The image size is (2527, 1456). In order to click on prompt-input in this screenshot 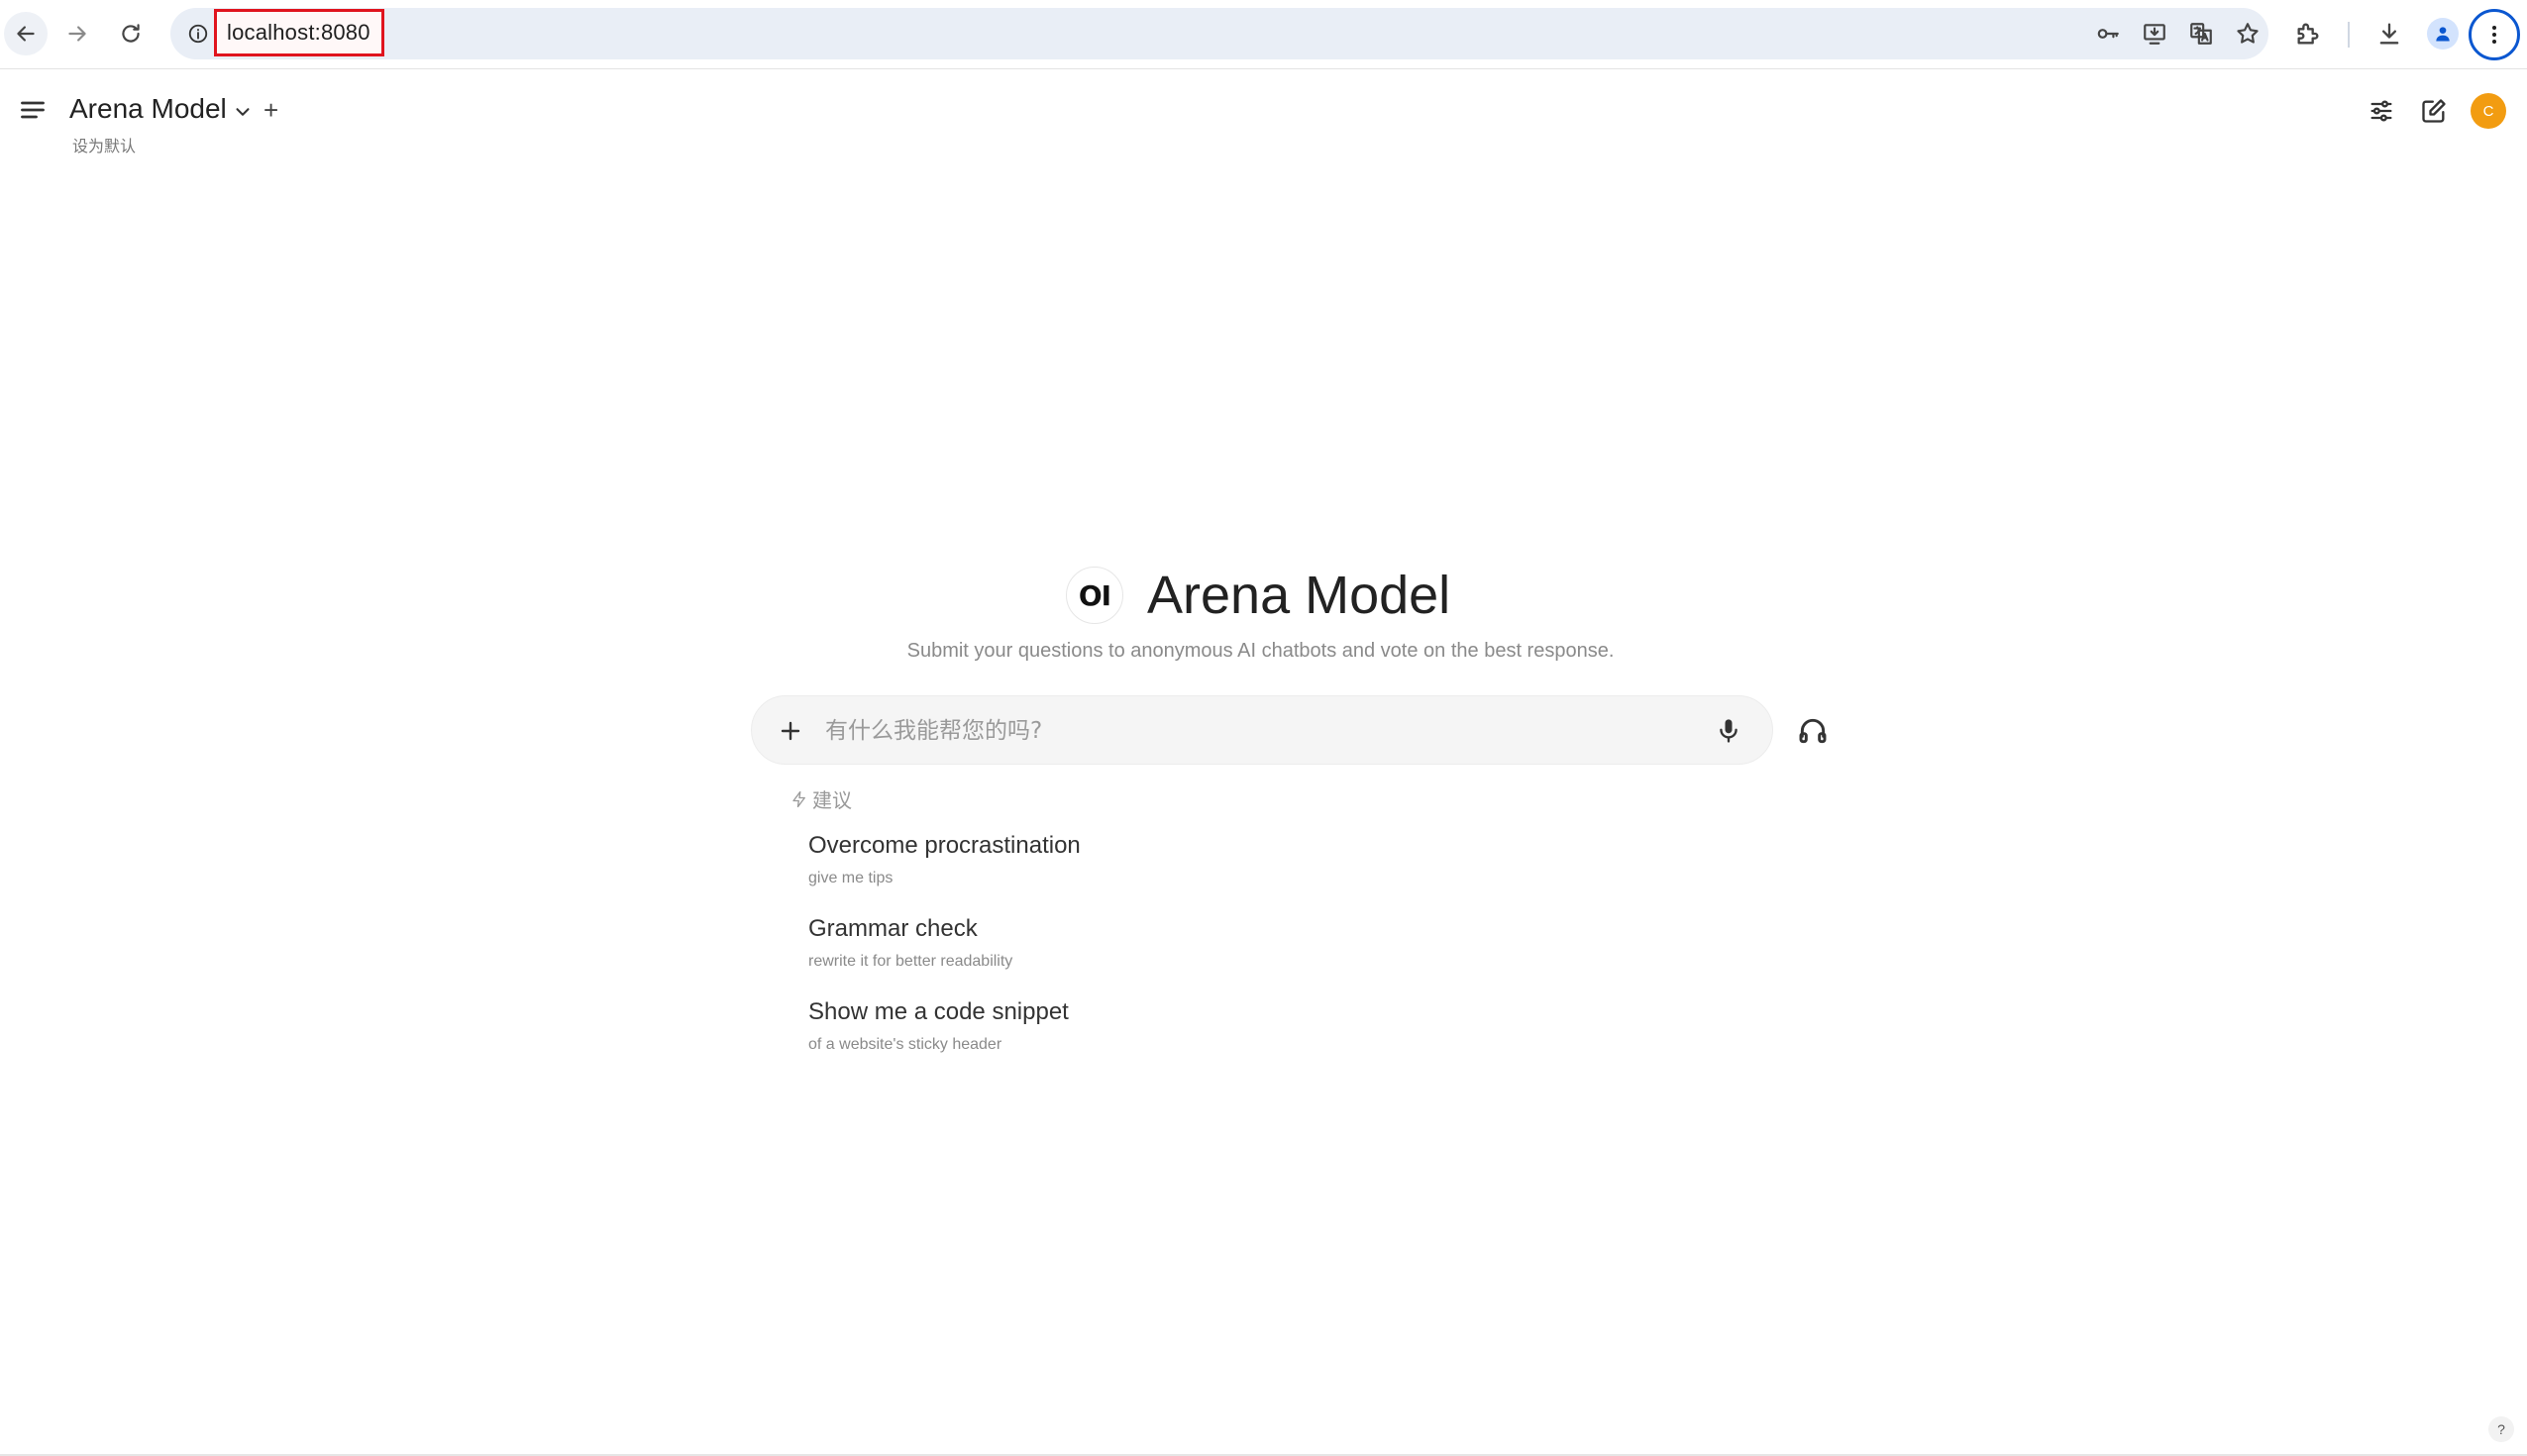, I will do `click(1261, 731)`.